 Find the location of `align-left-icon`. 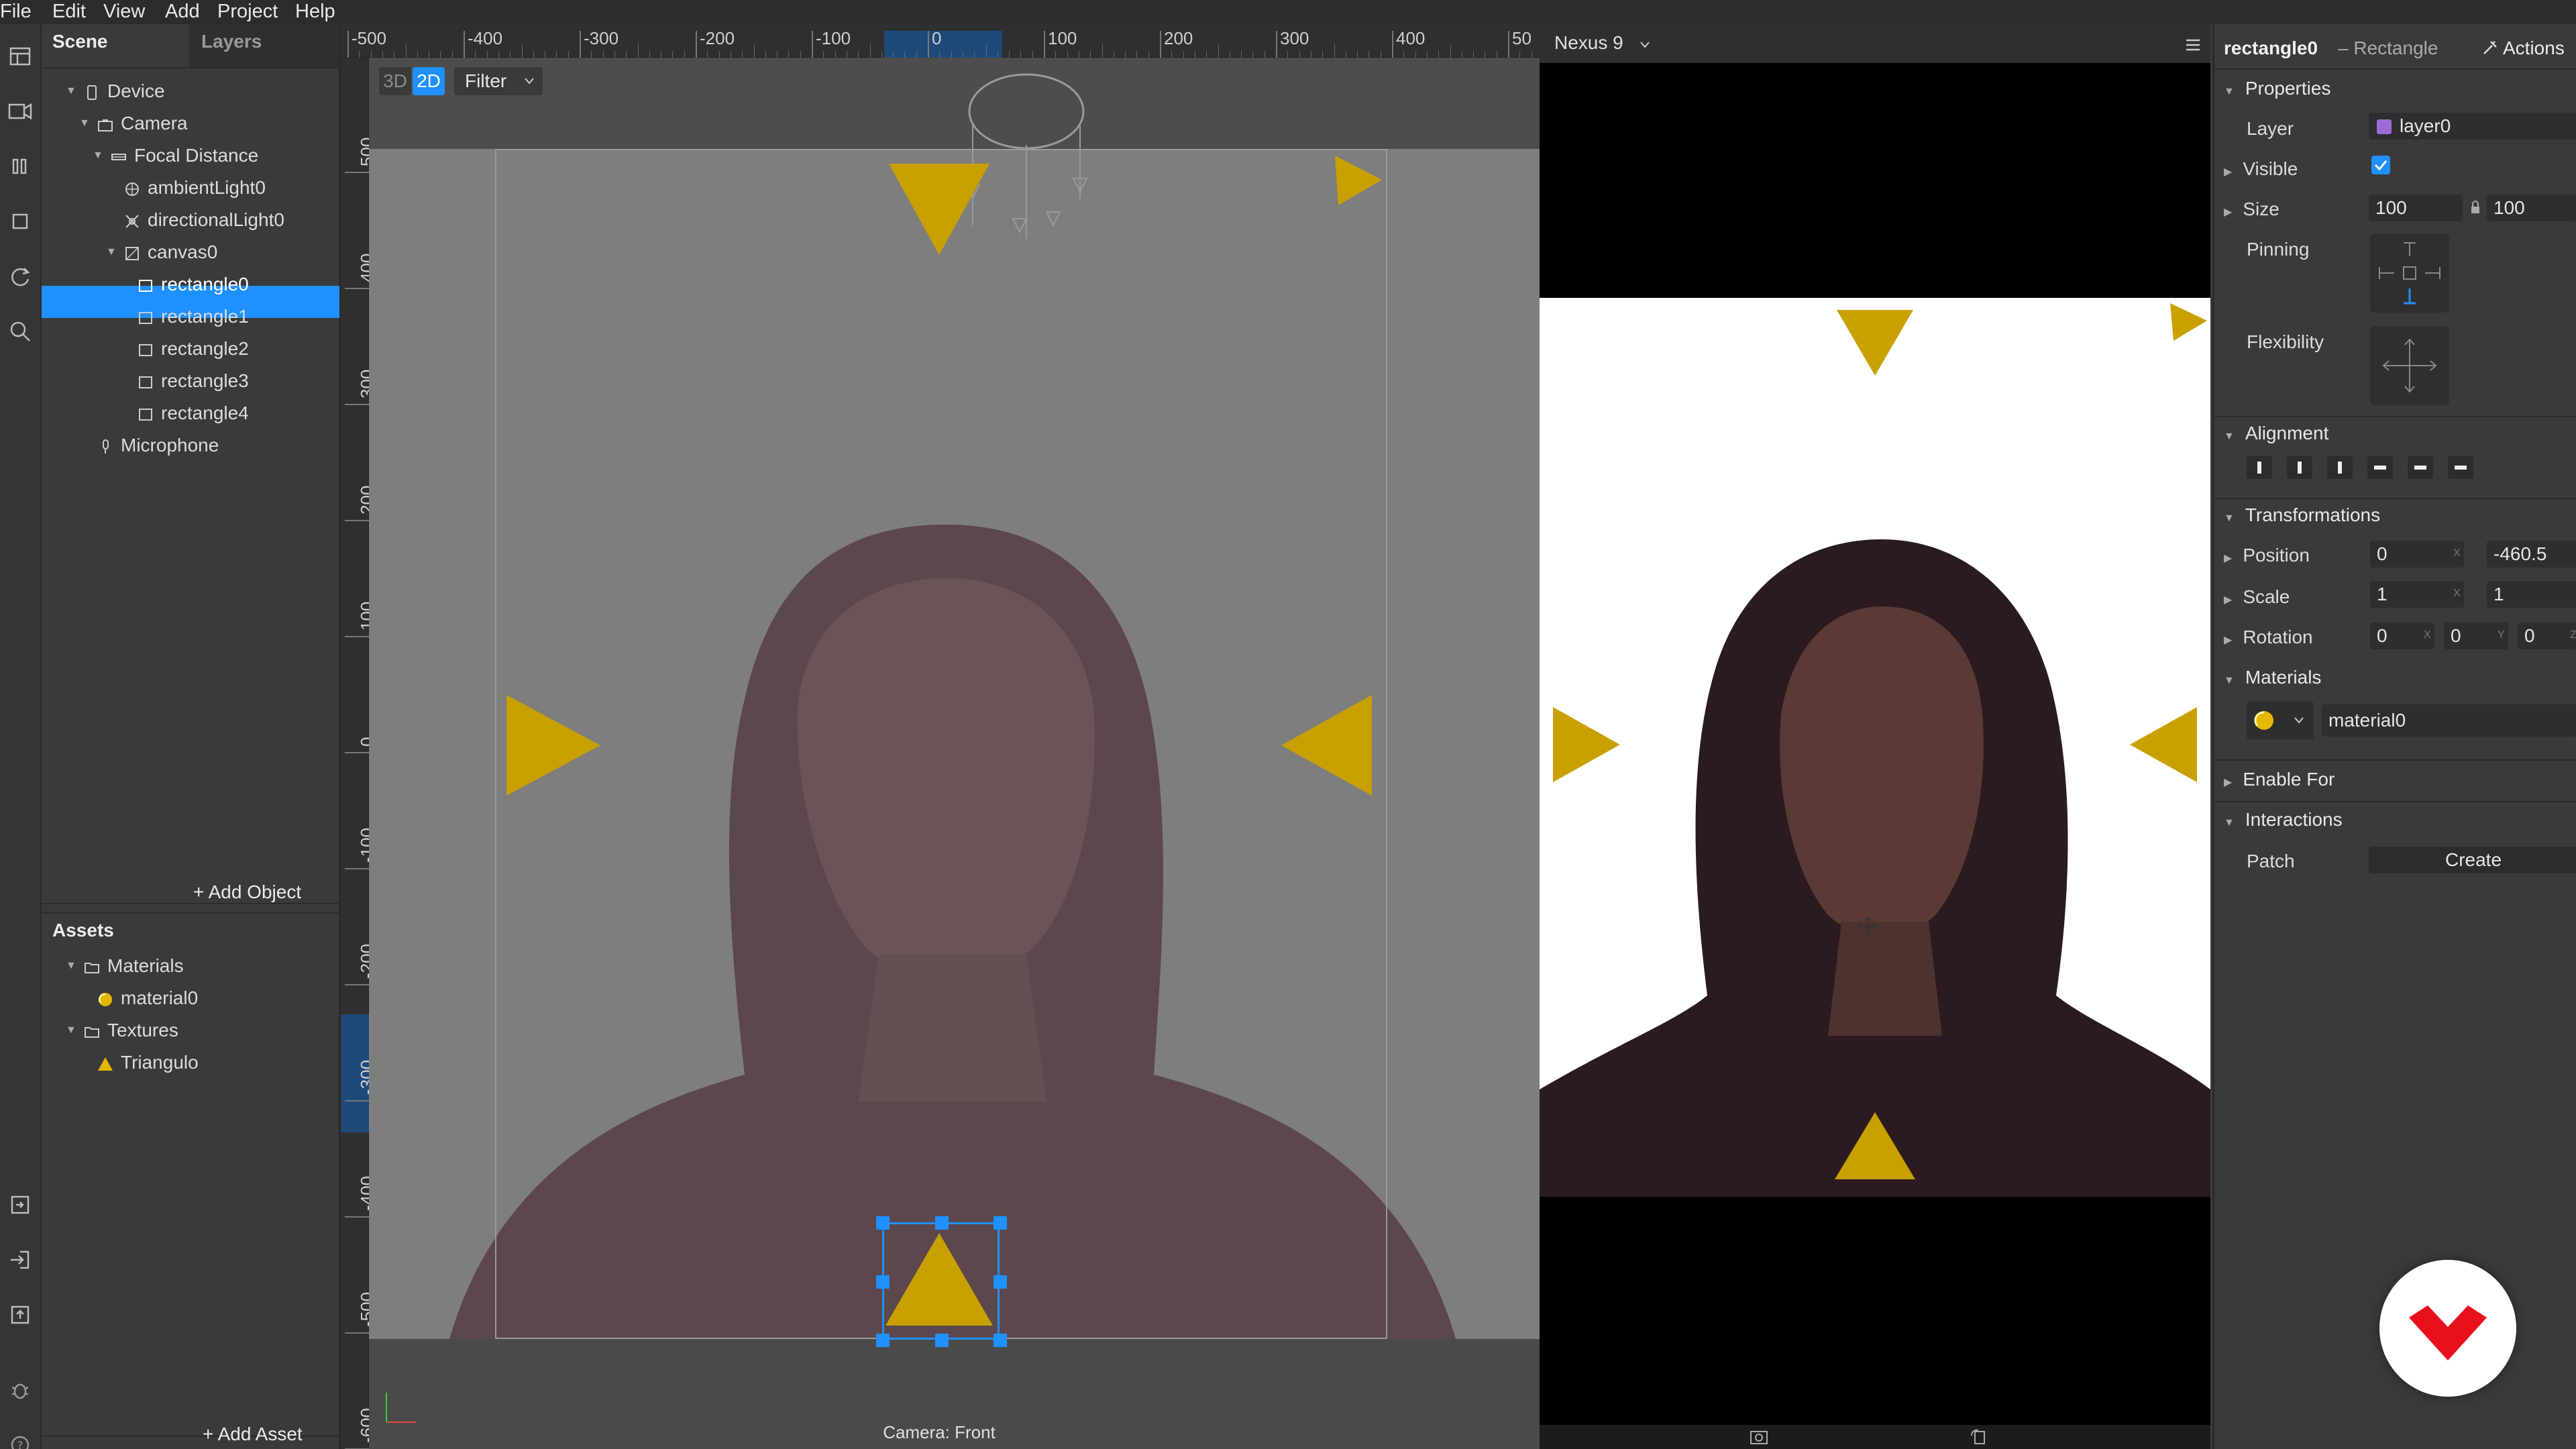

align-left-icon is located at coordinates (2259, 468).